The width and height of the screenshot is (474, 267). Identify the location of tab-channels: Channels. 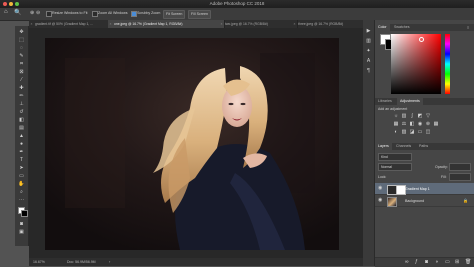
(403, 146).